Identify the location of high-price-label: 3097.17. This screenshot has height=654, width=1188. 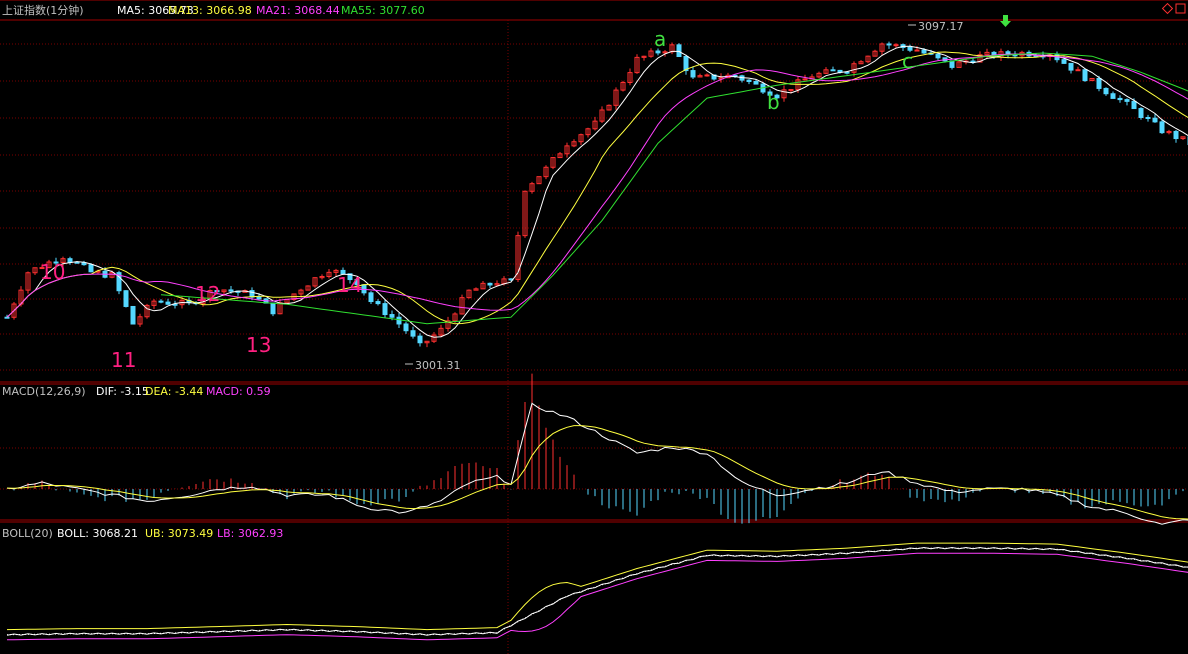
(941, 26).